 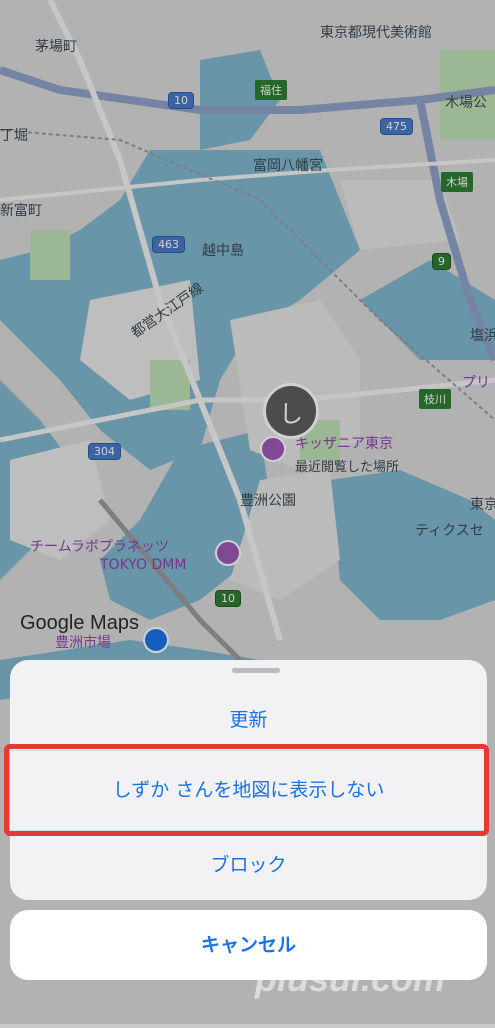 I want to click on block-button: ブロック, so click(x=248, y=865).